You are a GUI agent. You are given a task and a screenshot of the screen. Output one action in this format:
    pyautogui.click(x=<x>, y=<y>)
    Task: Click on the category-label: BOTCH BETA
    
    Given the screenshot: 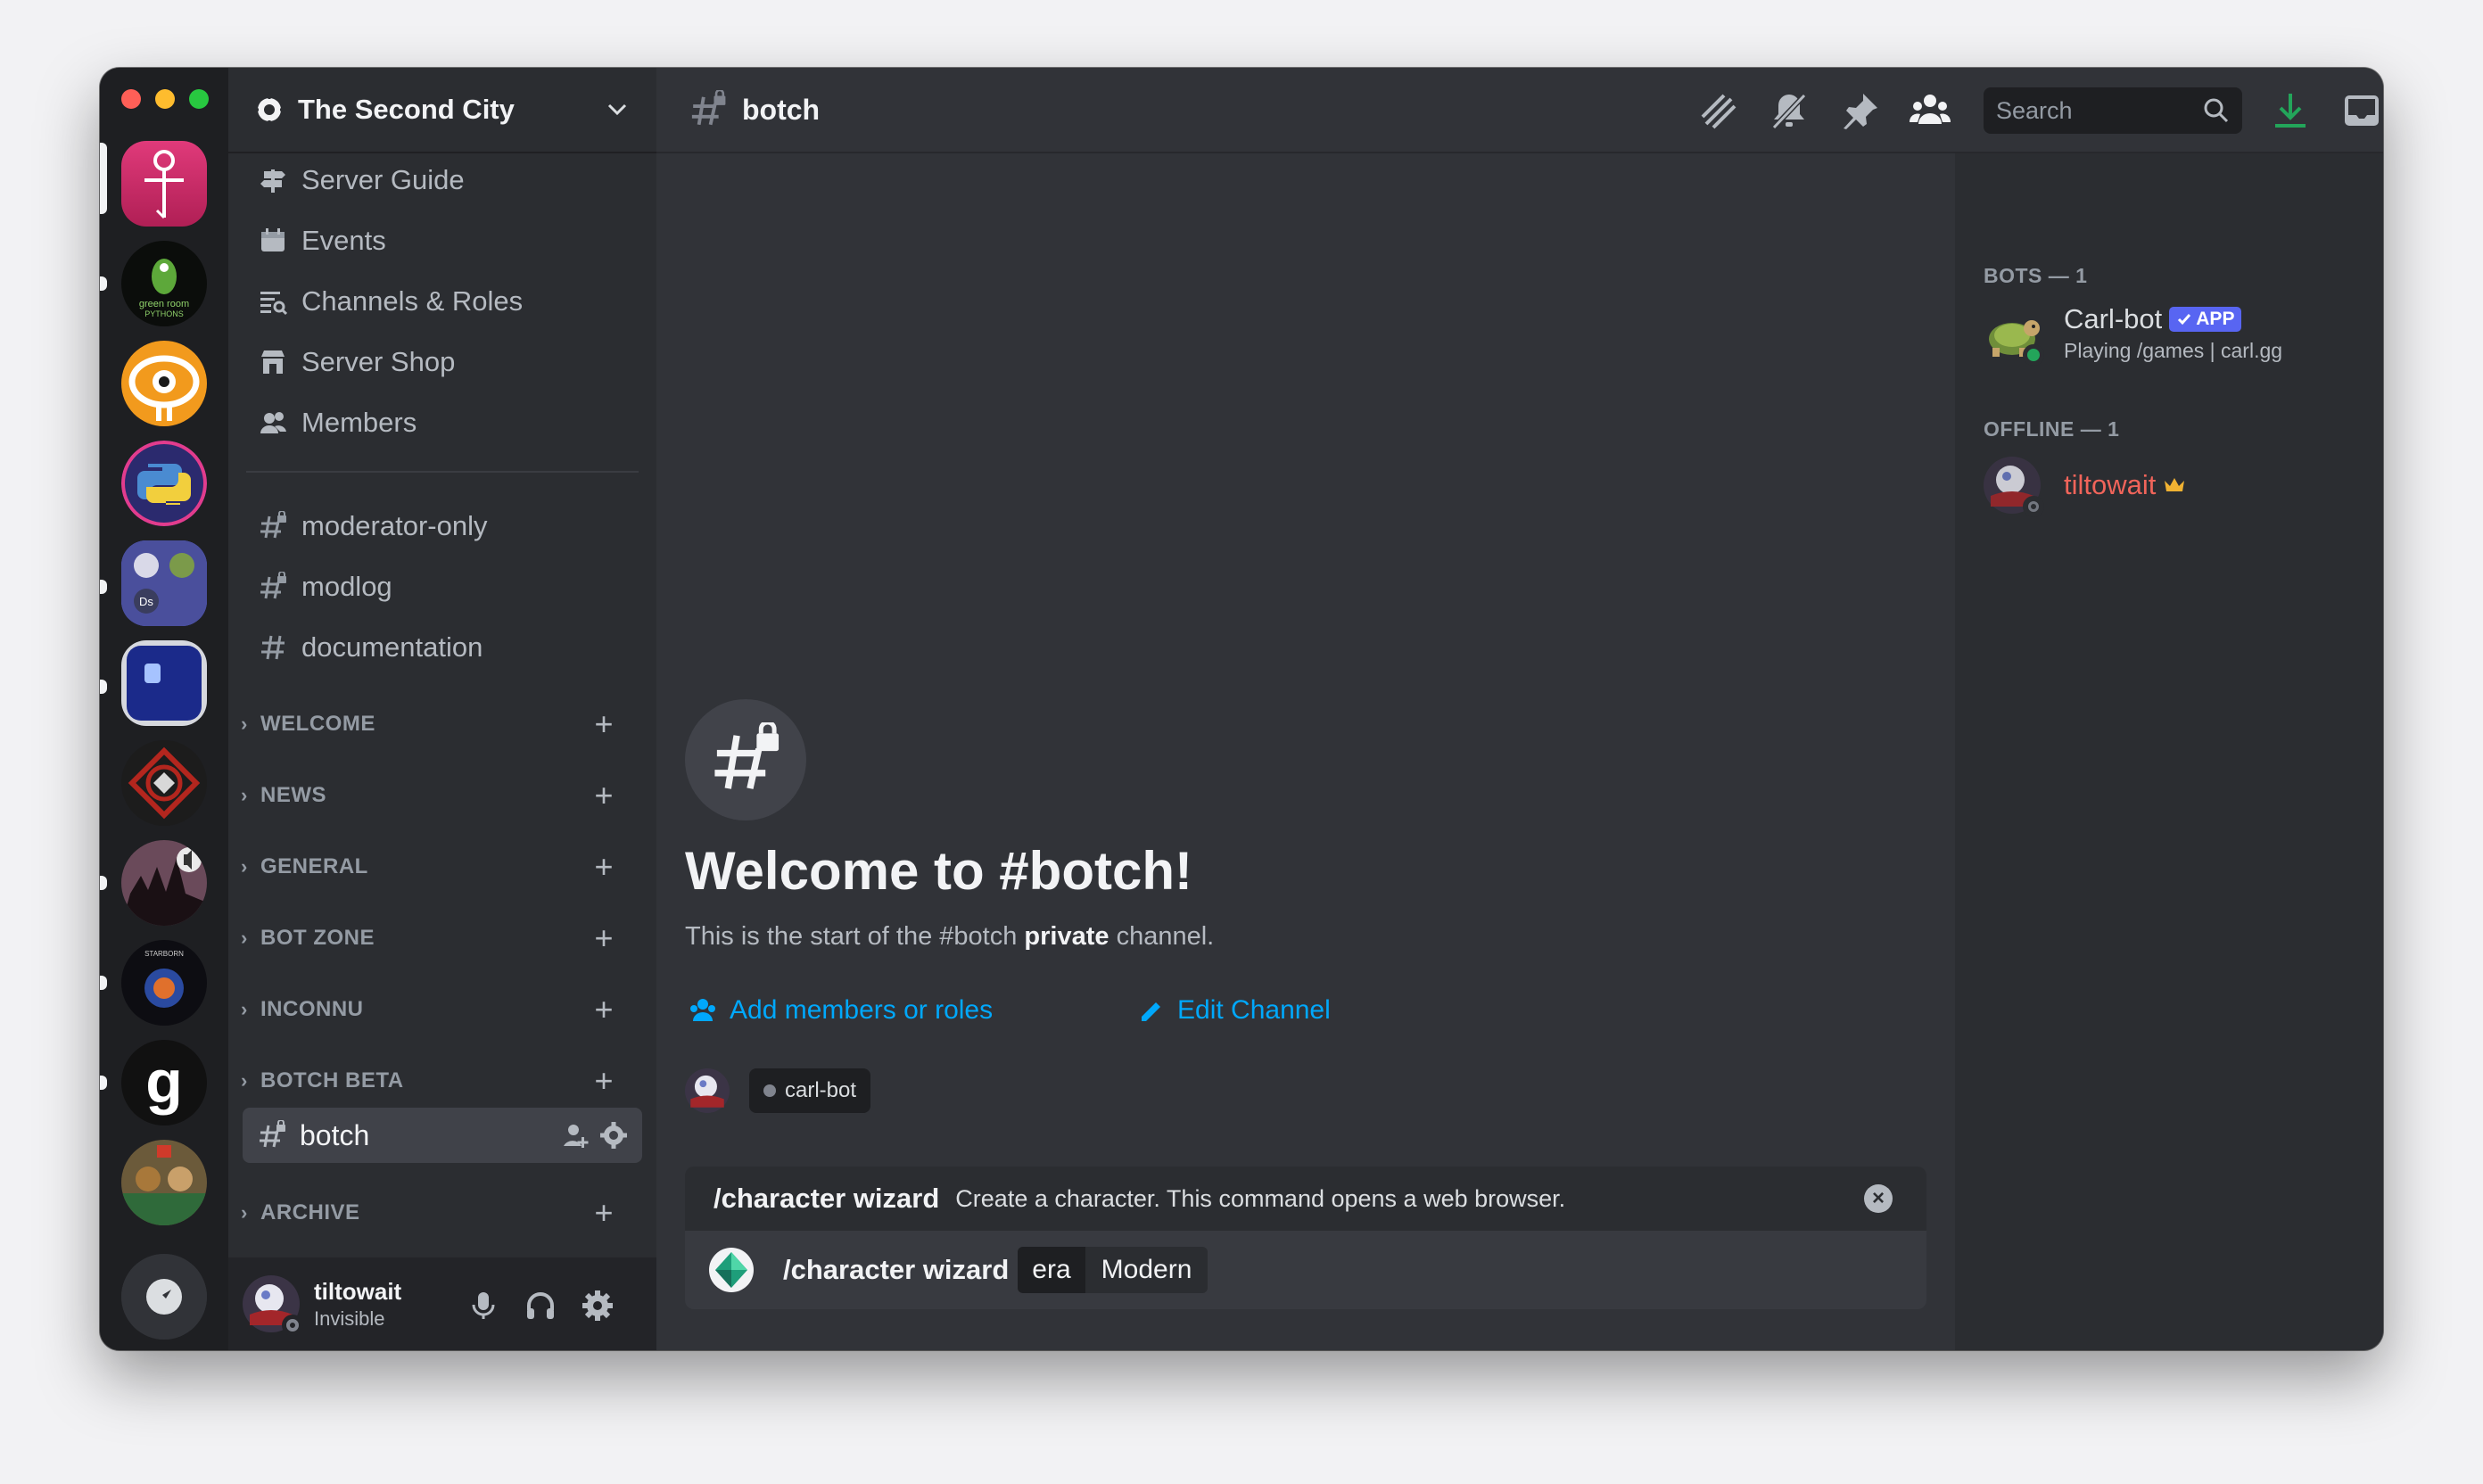 What is the action you would take?
    pyautogui.click(x=332, y=1080)
    